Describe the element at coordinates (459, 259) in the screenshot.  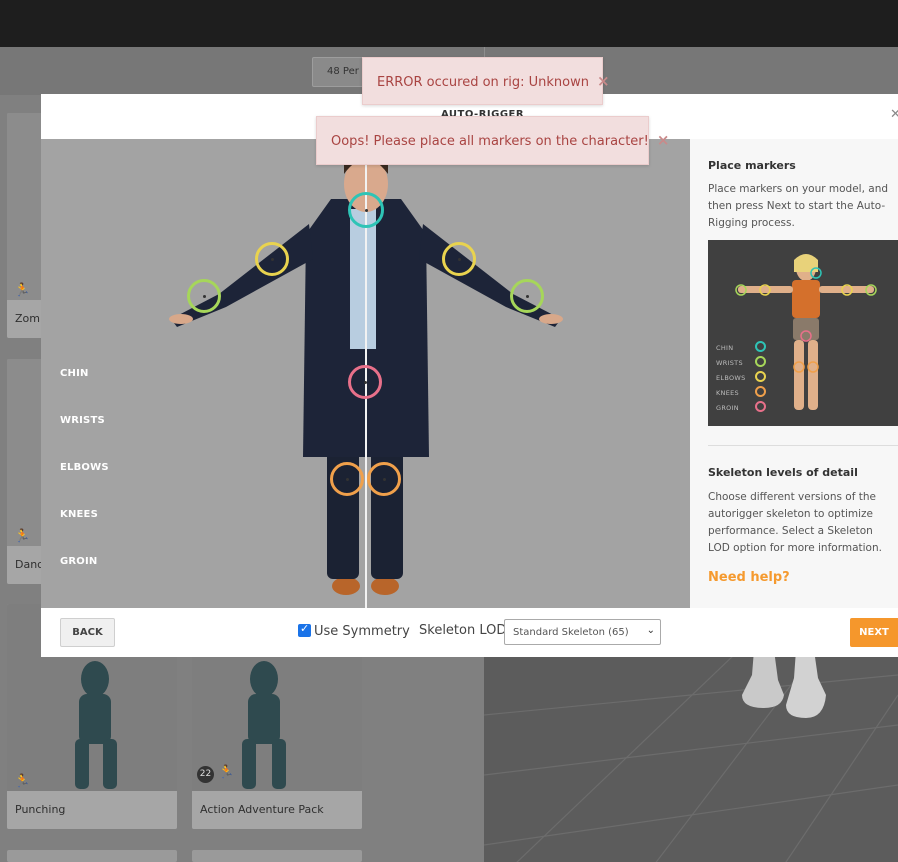
I see `right-elbow-marker` at that location.